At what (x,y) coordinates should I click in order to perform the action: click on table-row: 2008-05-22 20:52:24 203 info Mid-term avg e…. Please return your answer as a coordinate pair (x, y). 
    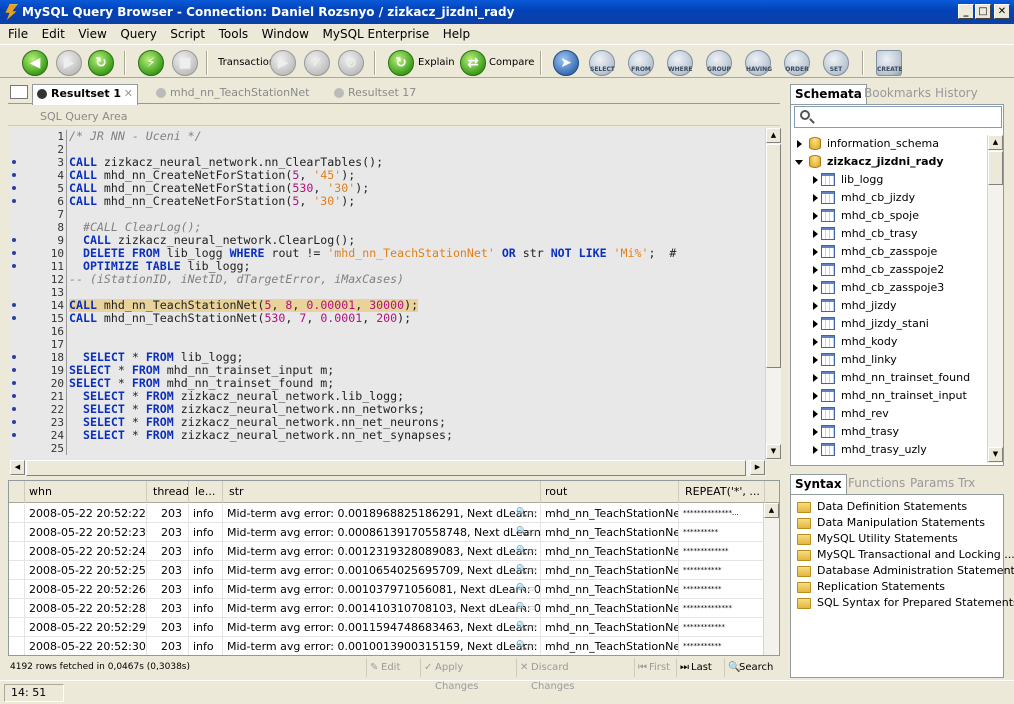
    Looking at the image, I should click on (394, 551).